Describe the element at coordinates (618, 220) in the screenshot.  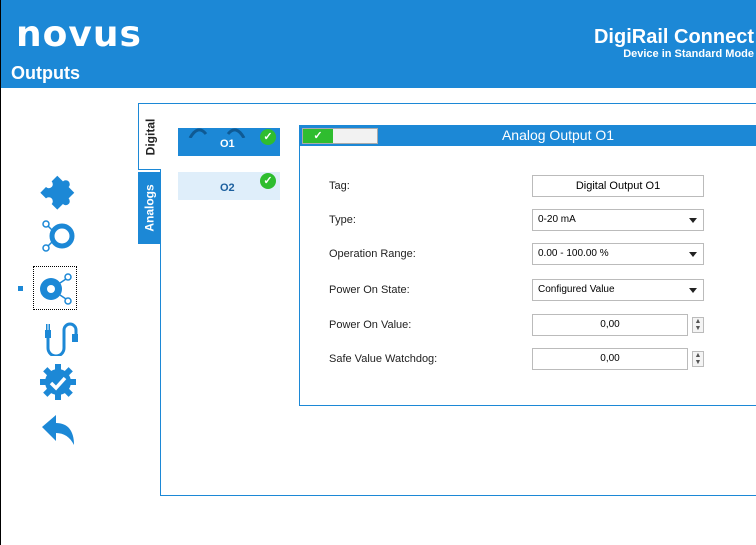
I see `type-select: 0-20 mA` at that location.